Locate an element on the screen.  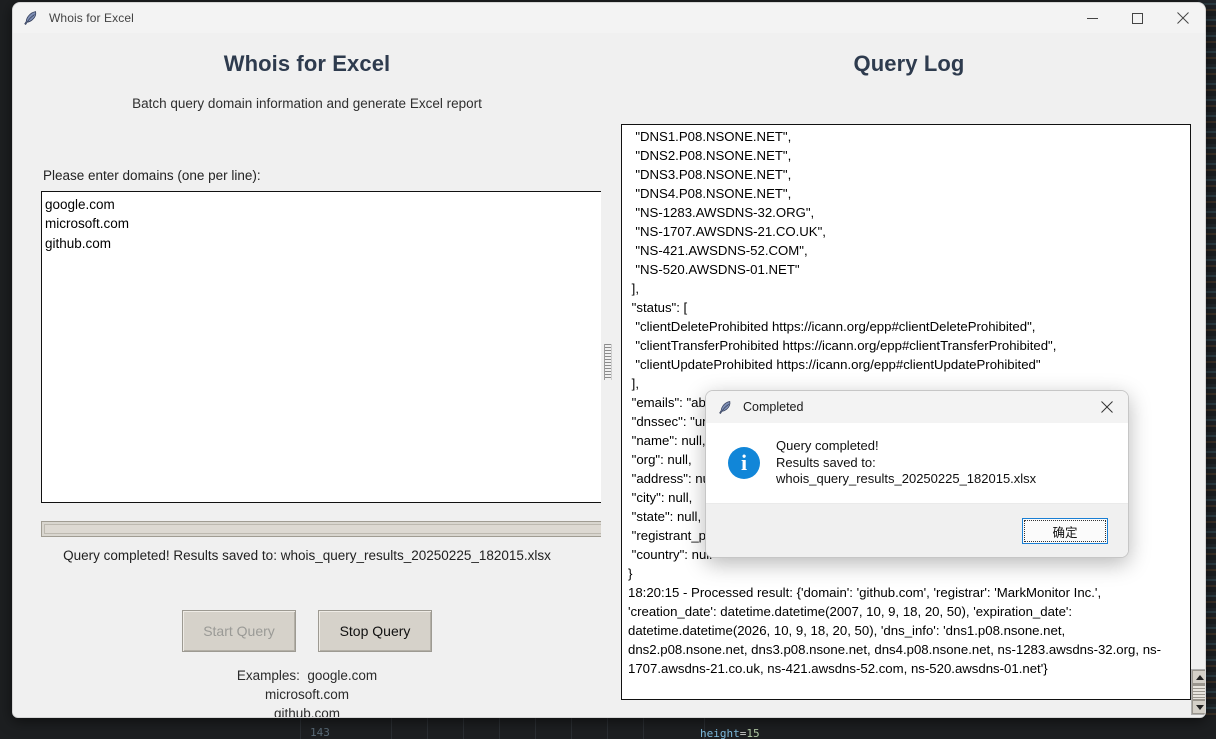
dialog-title: Completed is located at coordinates (773, 407).